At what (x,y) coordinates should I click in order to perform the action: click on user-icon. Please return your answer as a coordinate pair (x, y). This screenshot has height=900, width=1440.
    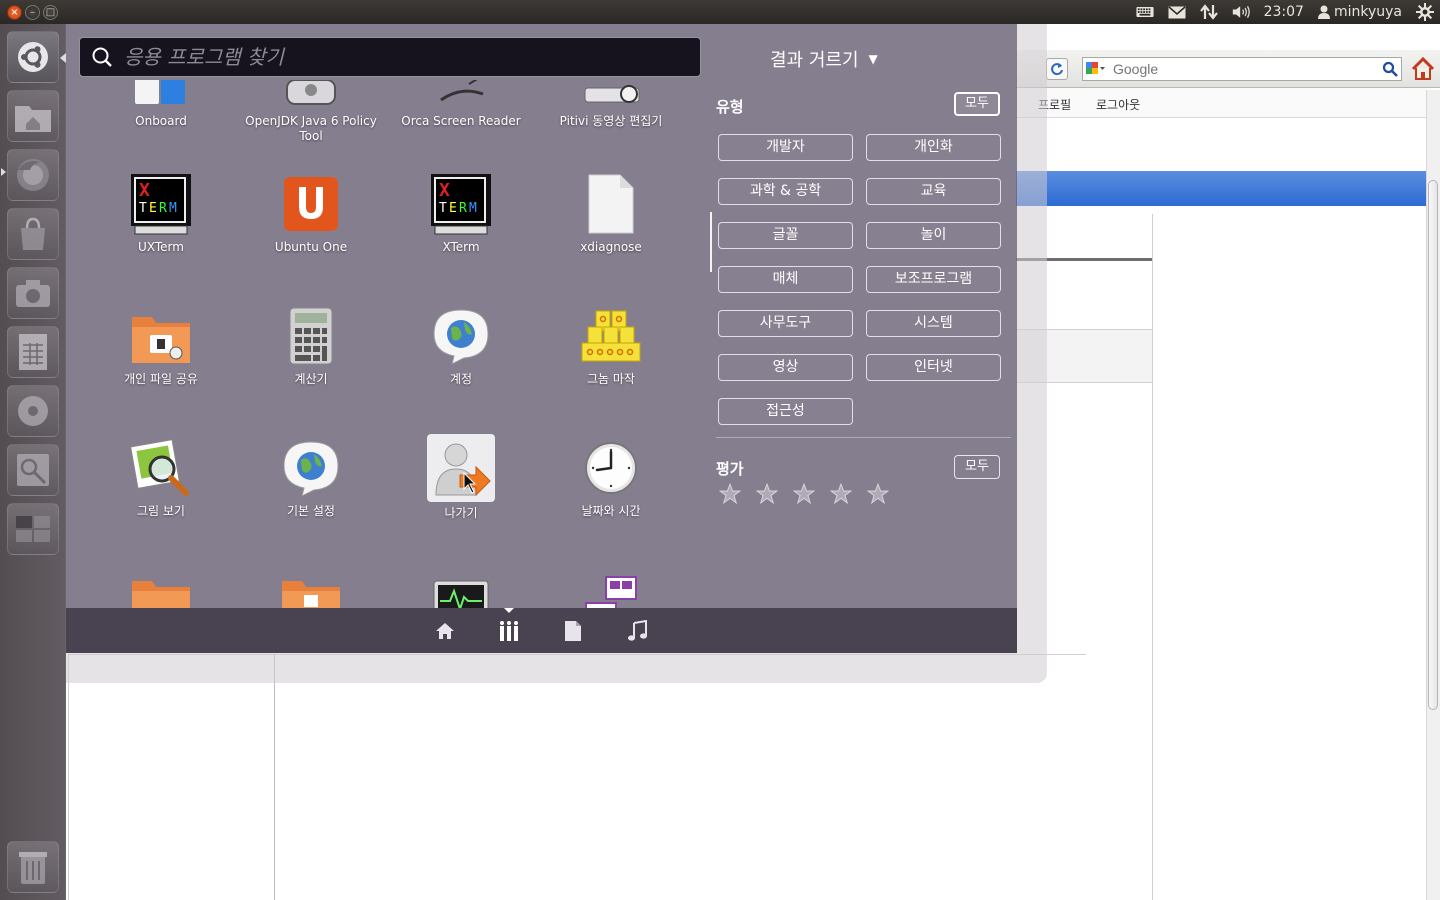
    Looking at the image, I should click on (1323, 12).